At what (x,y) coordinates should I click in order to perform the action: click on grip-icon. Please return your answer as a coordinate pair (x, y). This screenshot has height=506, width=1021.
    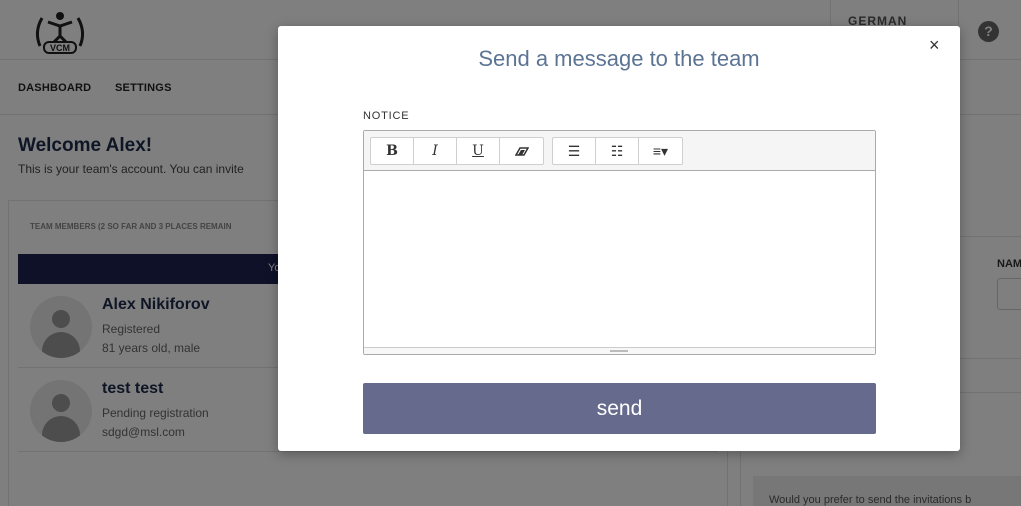
    Looking at the image, I should click on (619, 351).